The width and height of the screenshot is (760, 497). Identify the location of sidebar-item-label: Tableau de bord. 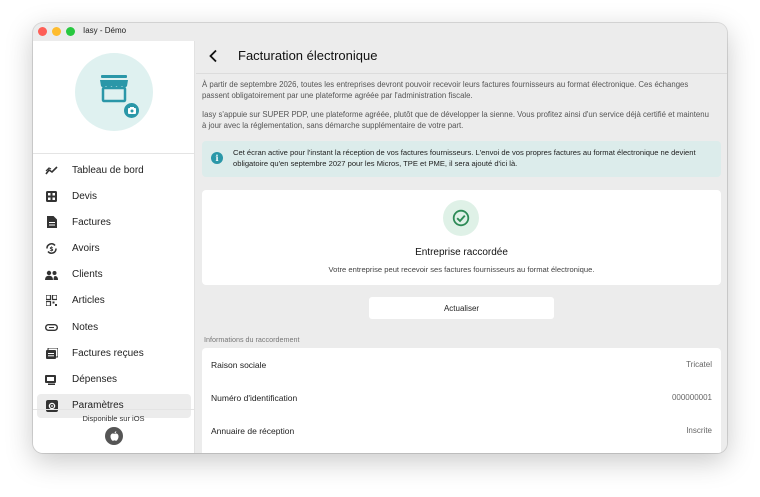
(108, 170).